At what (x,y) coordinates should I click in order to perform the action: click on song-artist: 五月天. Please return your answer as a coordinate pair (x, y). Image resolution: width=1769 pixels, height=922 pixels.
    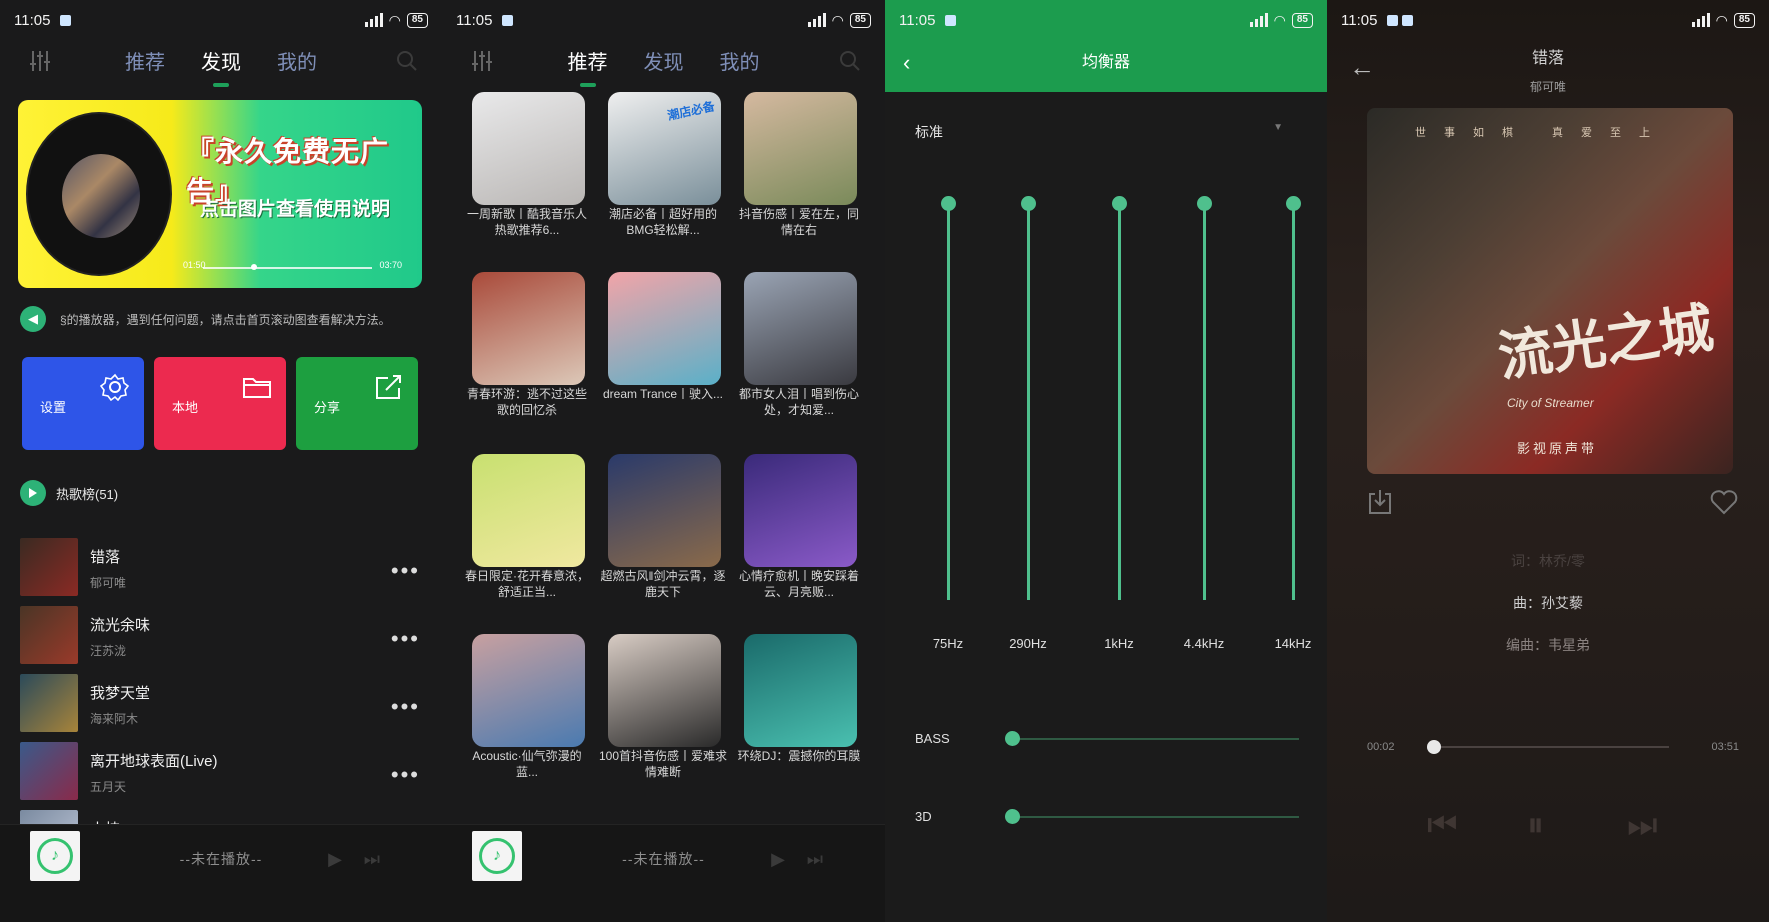
    Looking at the image, I should click on (108, 787).